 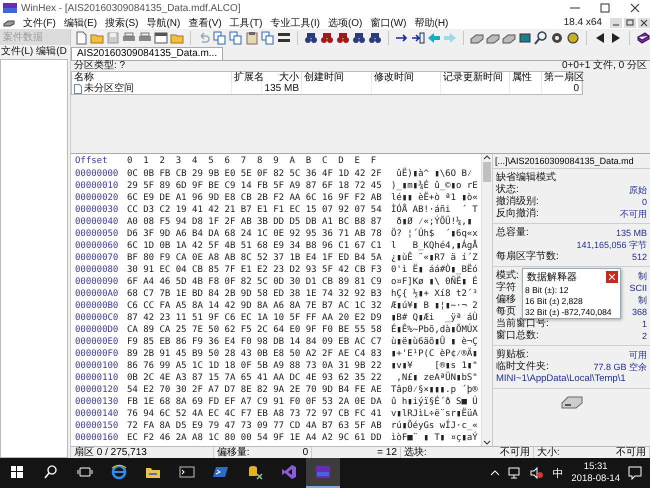 What do you see at coordinates (507, 190) in the screenshot?
I see `info-label: 状态:` at bounding box center [507, 190].